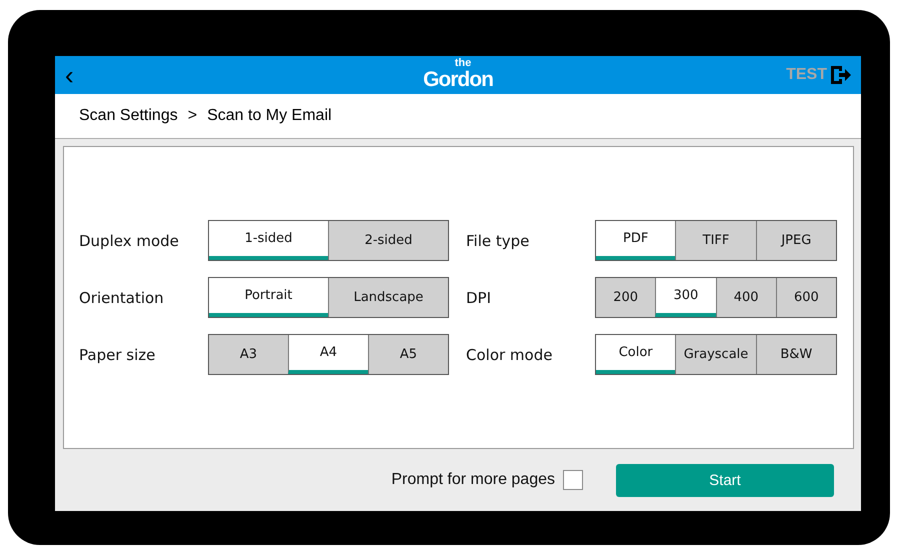 The image size is (897, 553). Describe the element at coordinates (796, 240) in the screenshot. I see `option-button: JPEG` at that location.